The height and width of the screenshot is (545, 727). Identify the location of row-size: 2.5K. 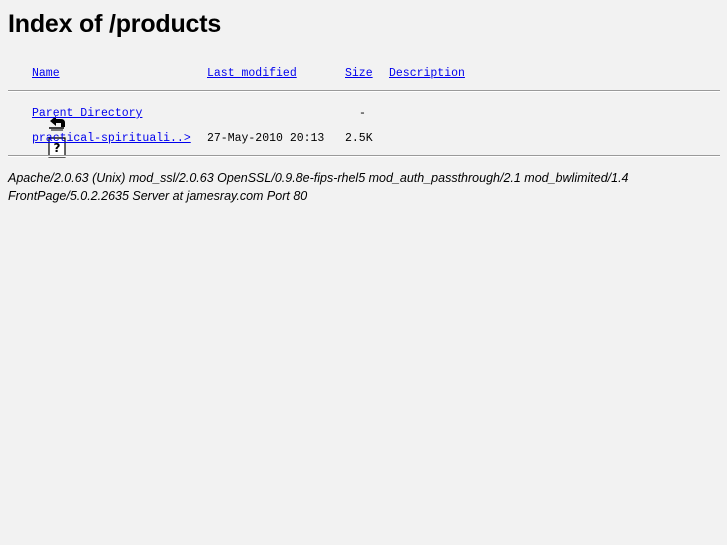
(359, 138).